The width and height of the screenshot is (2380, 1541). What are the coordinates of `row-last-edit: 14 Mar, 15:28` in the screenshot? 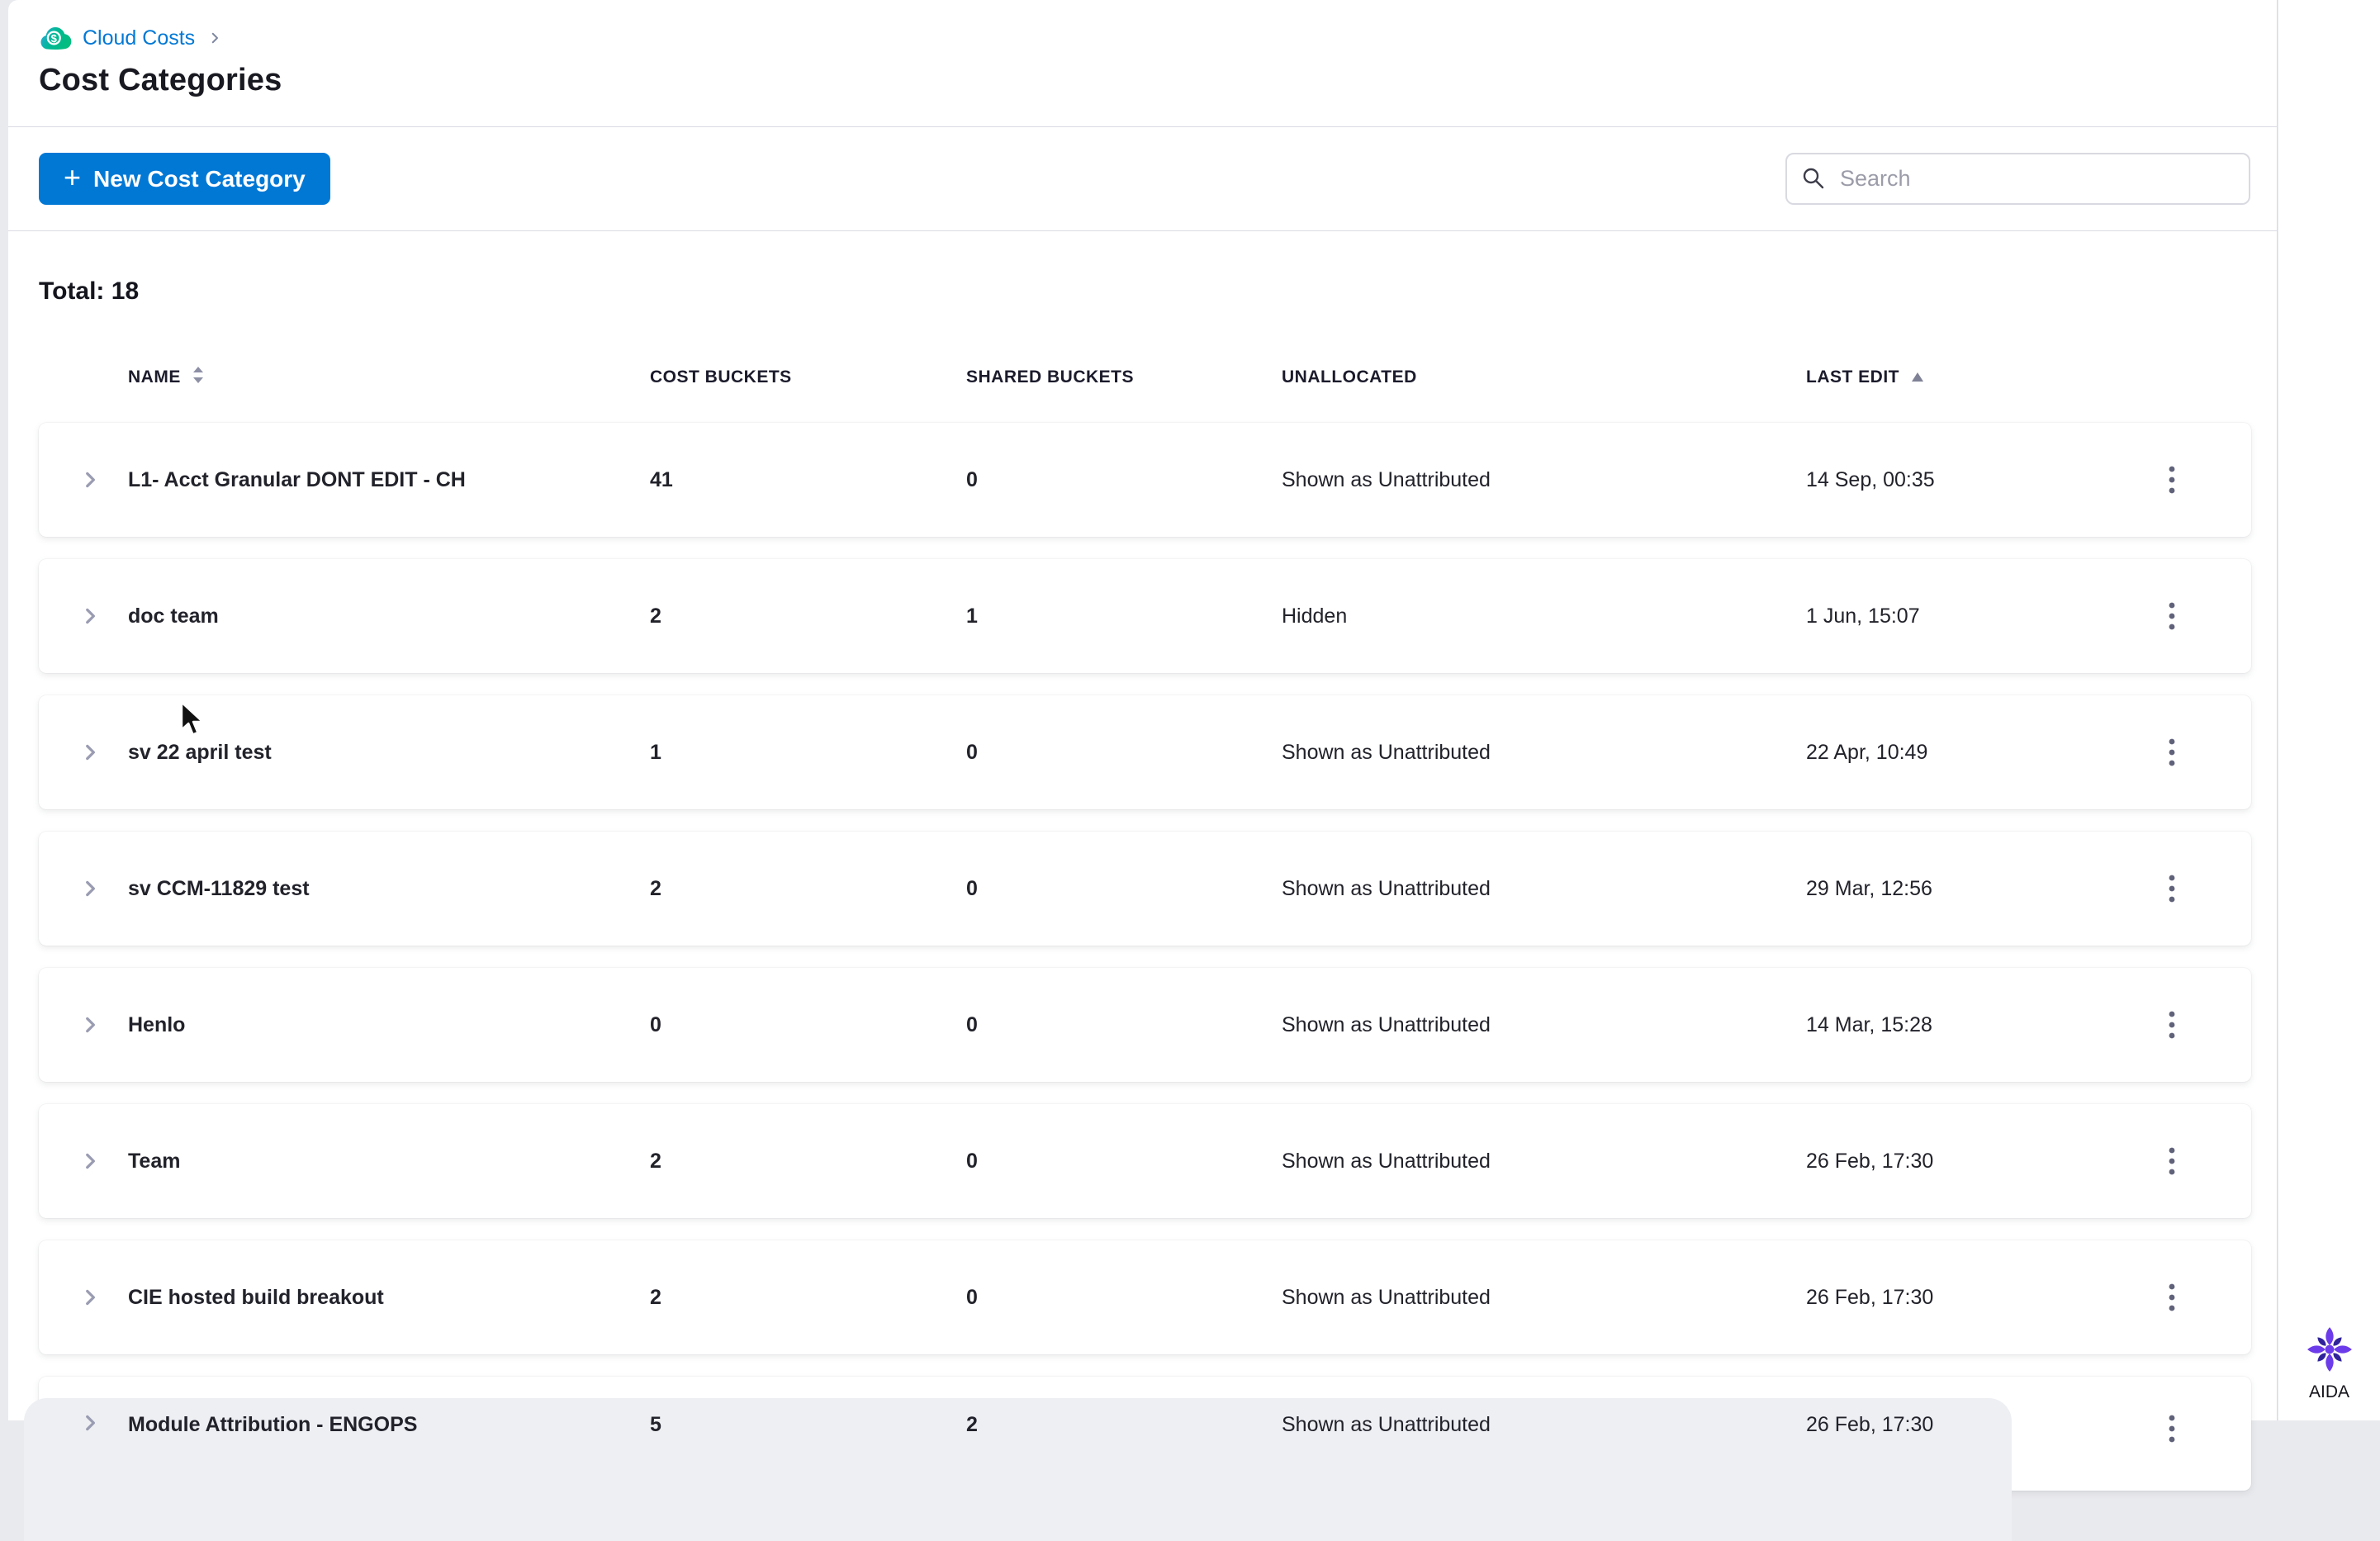 It's located at (1869, 1024).